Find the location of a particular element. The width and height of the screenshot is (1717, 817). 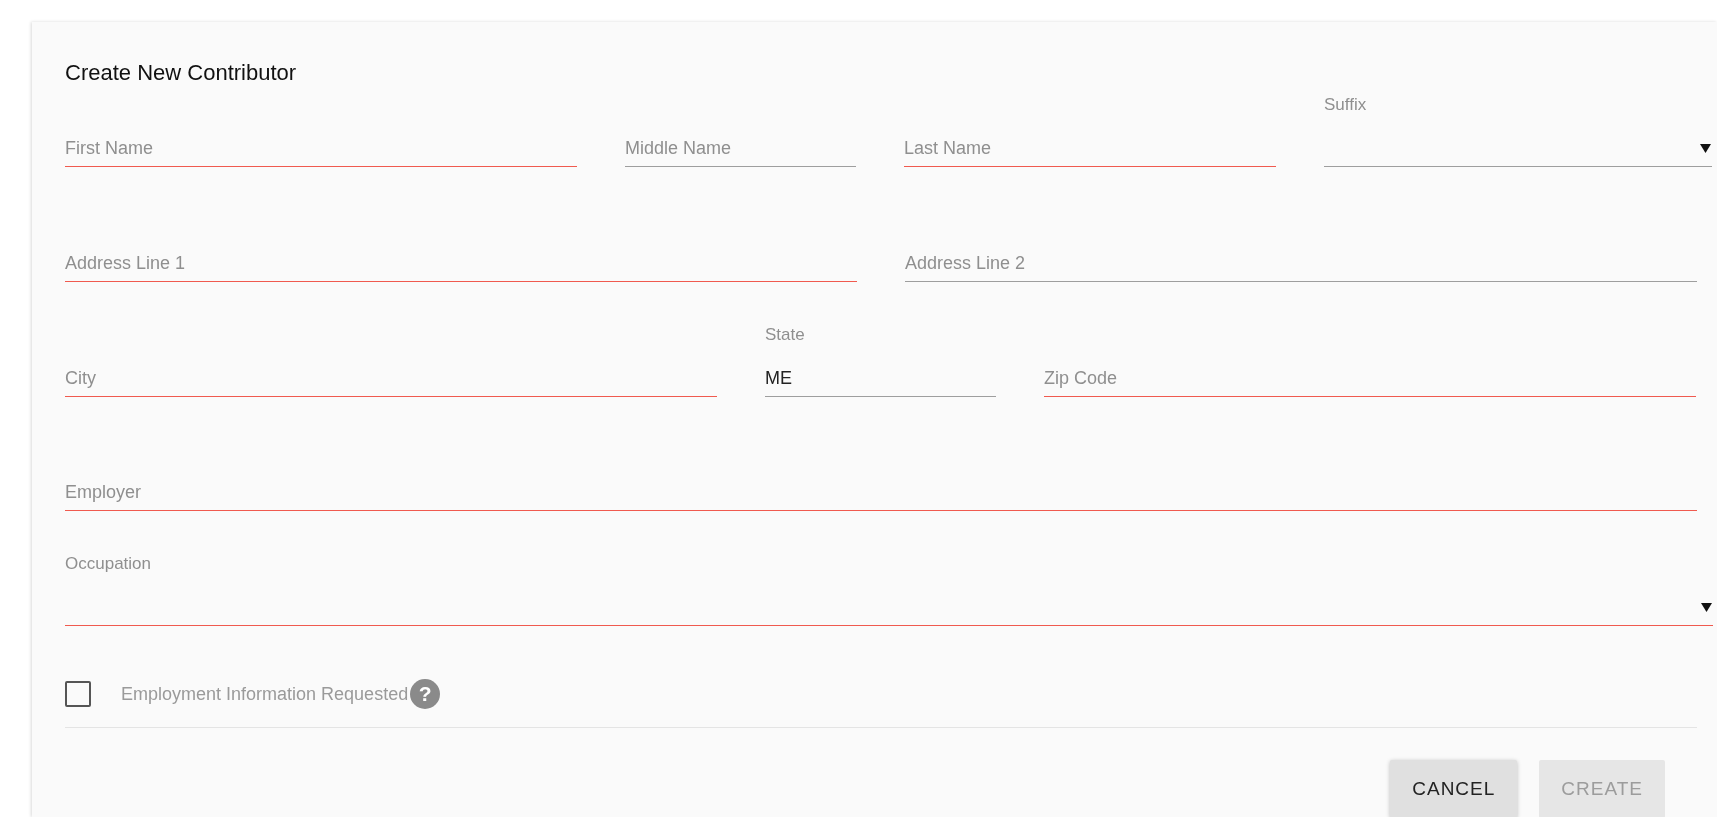

help-icon: ? is located at coordinates (425, 694).